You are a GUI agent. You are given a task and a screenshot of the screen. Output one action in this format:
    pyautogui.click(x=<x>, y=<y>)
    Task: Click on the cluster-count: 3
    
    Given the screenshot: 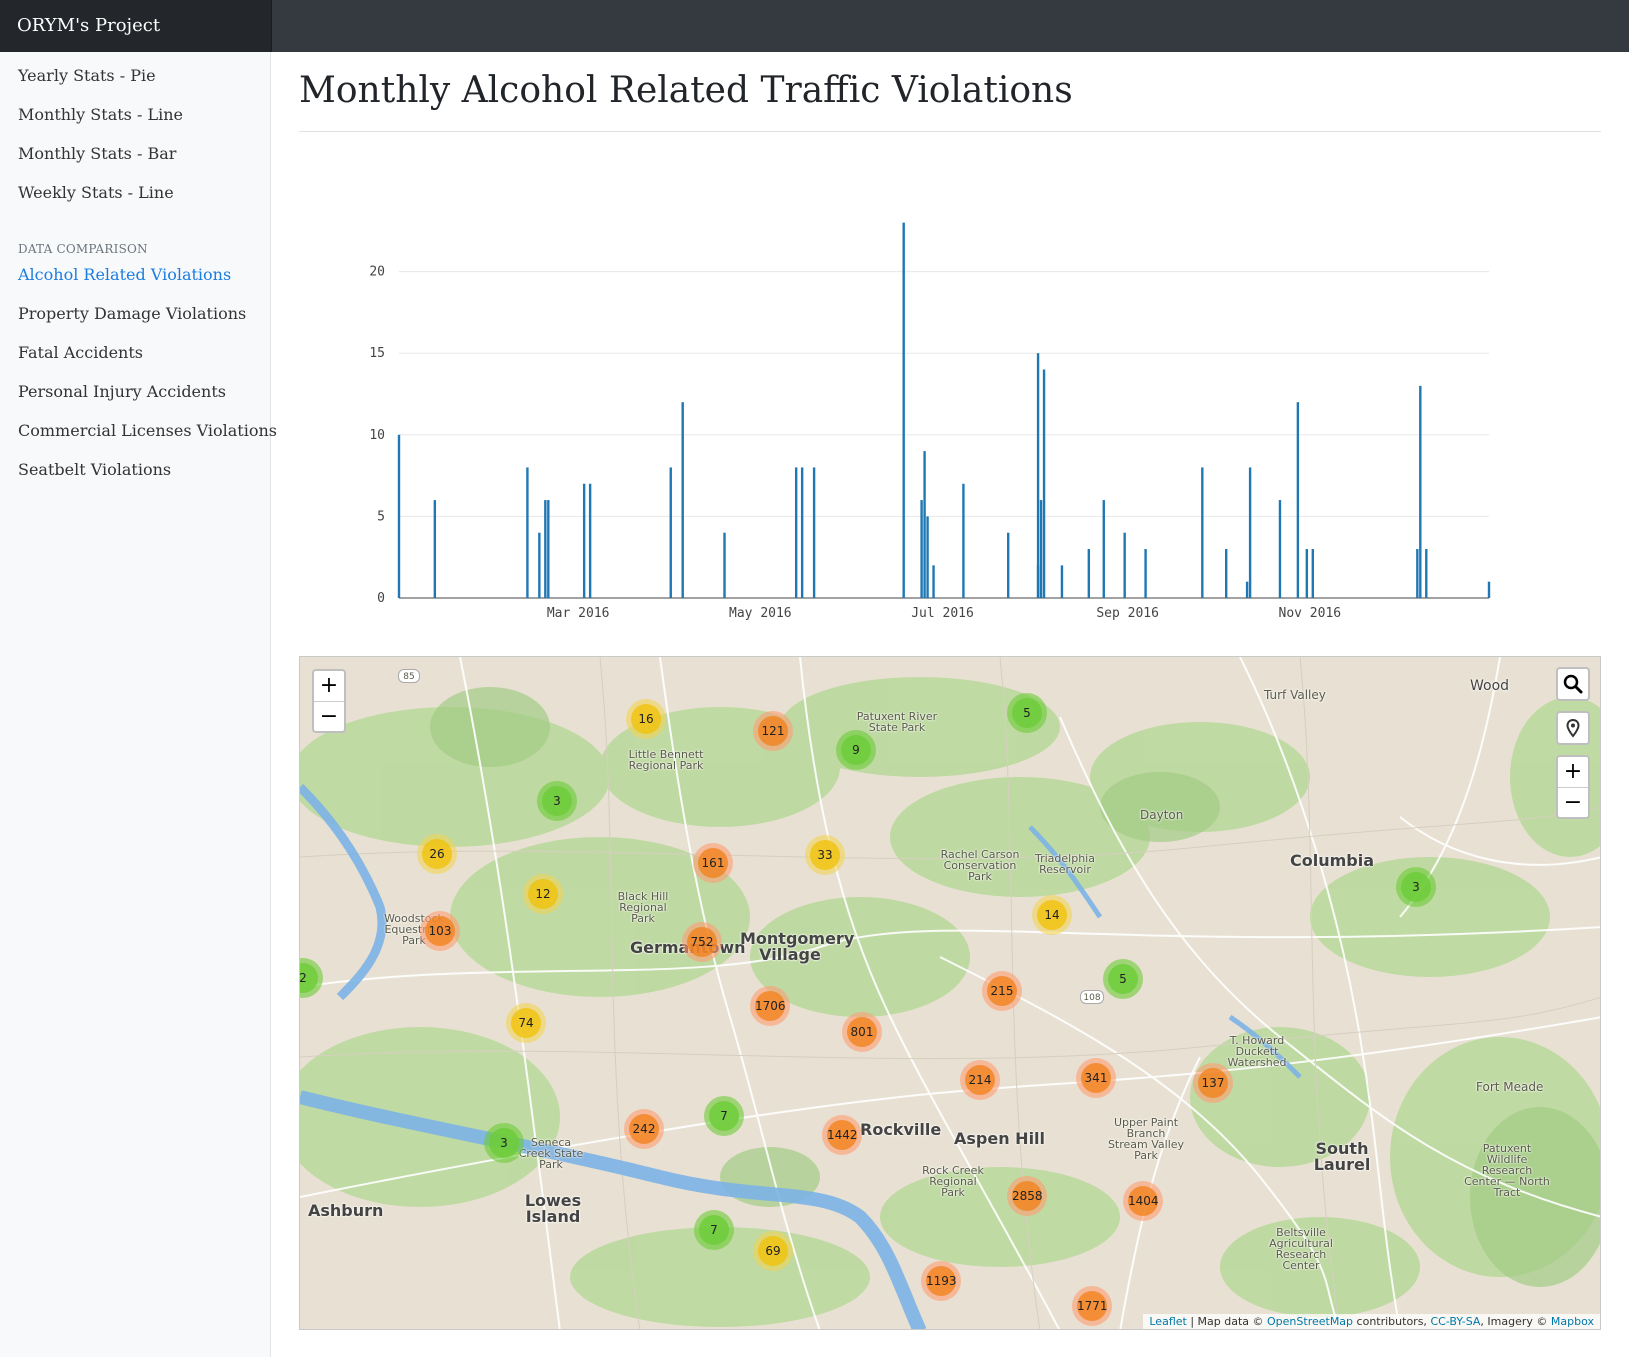 What is the action you would take?
    pyautogui.click(x=504, y=1143)
    